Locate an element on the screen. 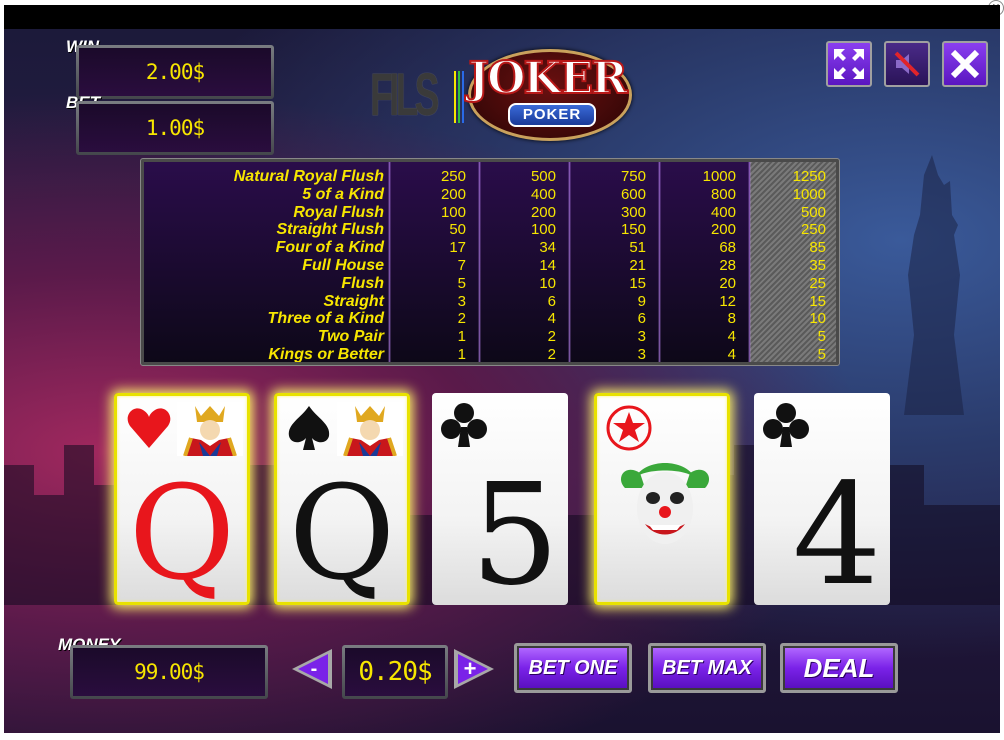 Image resolution: width=1004 pixels, height=740 pixels. bet-display: 1.00$ is located at coordinates (175, 128).